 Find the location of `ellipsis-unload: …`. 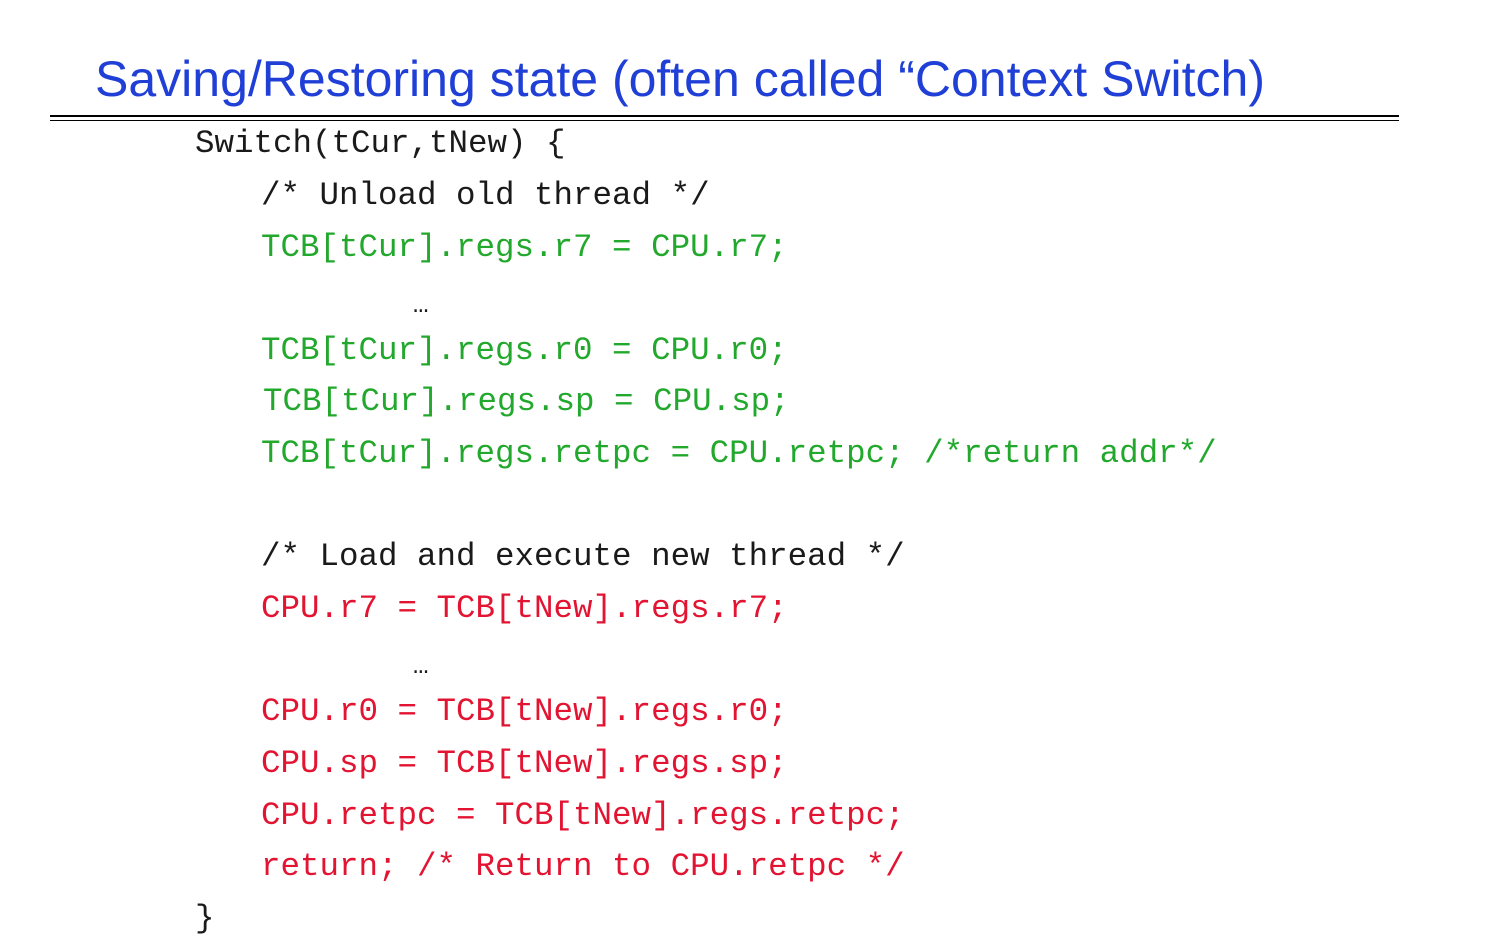

ellipsis-unload: … is located at coordinates (421, 305).